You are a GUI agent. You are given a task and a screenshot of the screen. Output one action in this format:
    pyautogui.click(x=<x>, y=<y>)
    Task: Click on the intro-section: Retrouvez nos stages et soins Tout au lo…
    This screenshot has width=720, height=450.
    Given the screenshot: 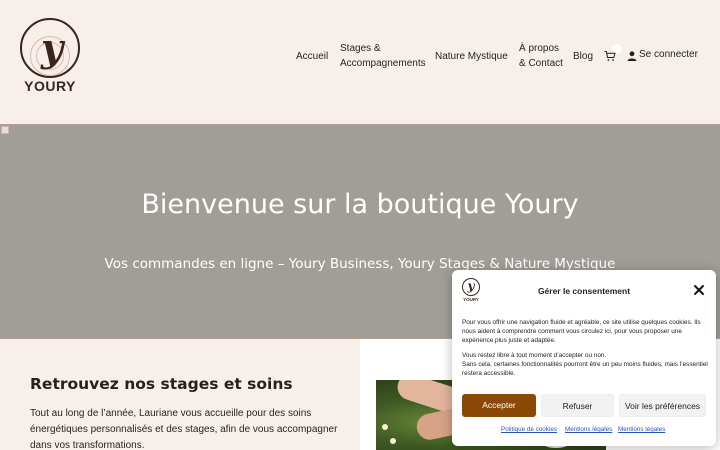 What is the action you would take?
    pyautogui.click(x=180, y=394)
    